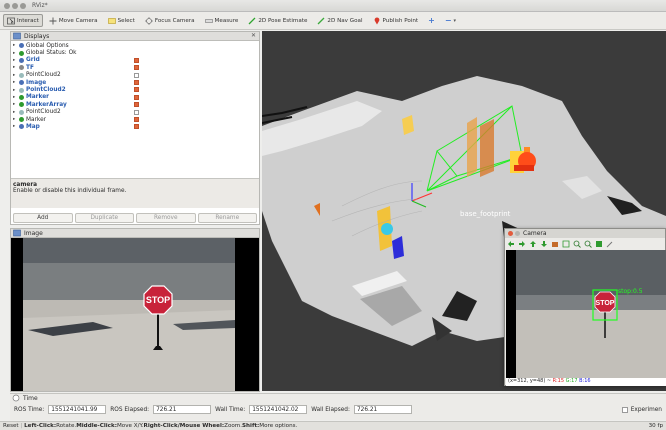  Describe the element at coordinates (43, 218) in the screenshot. I see `add-button: Add` at that location.